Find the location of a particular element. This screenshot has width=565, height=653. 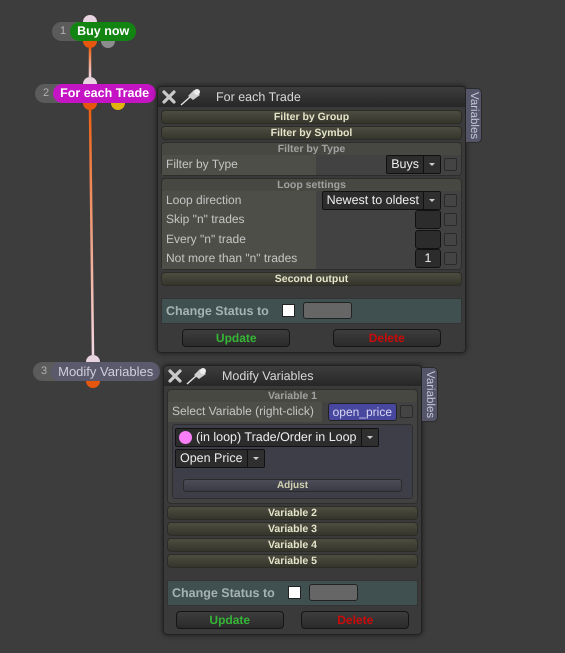

section-header: Variable 5 is located at coordinates (292, 561).